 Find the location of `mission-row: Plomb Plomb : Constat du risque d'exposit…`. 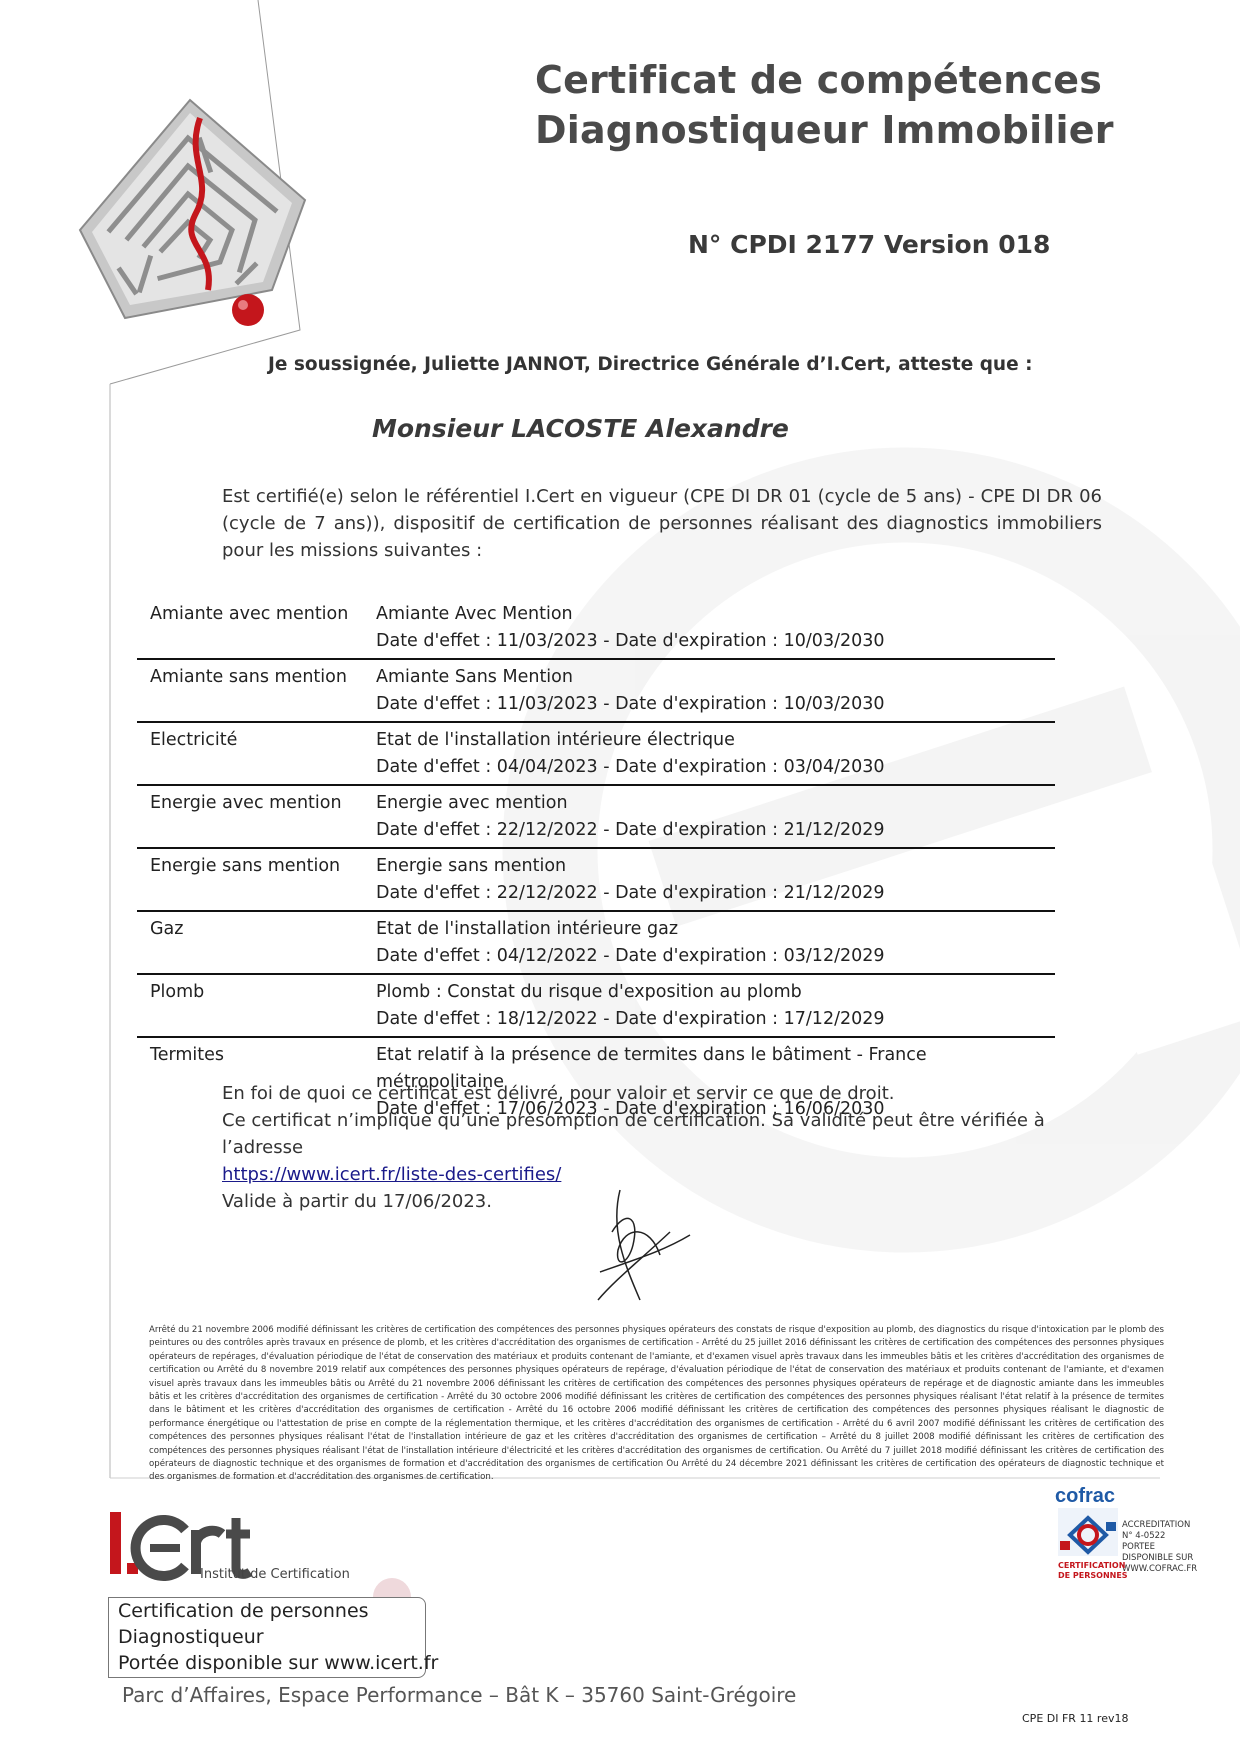

mission-row: Plomb Plomb : Constat du risque d'exposit… is located at coordinates (596, 1005).